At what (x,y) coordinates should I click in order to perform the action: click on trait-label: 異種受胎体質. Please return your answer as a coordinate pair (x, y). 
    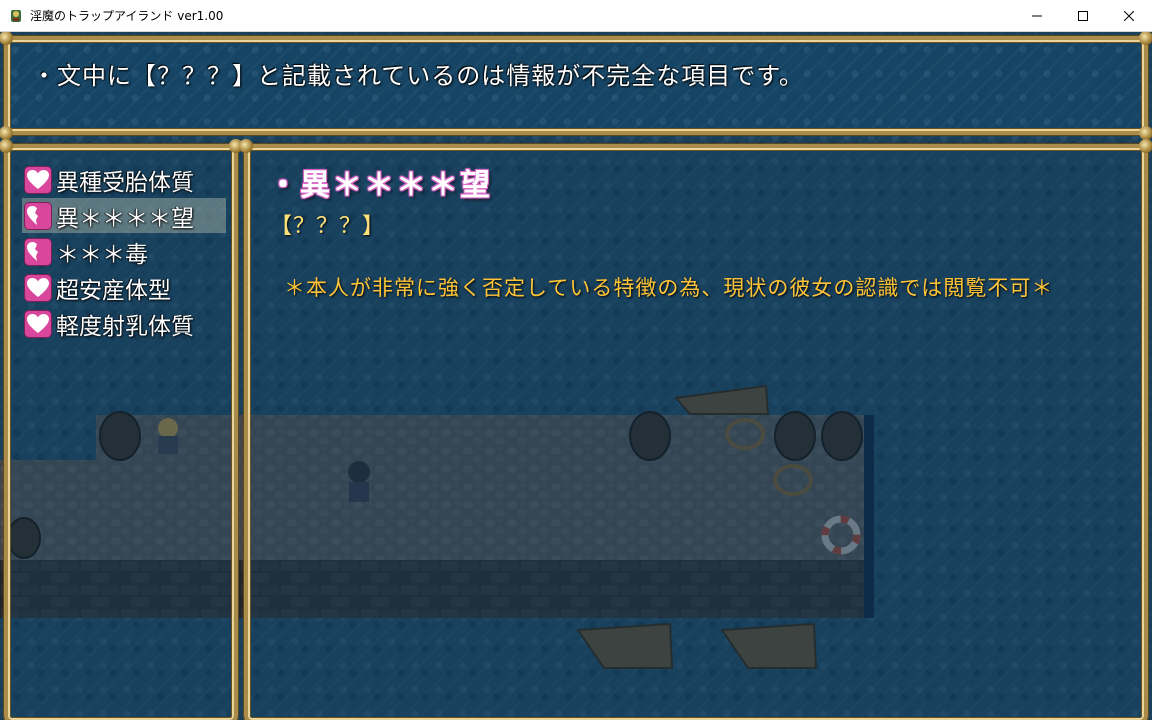
    Looking at the image, I should click on (125, 182).